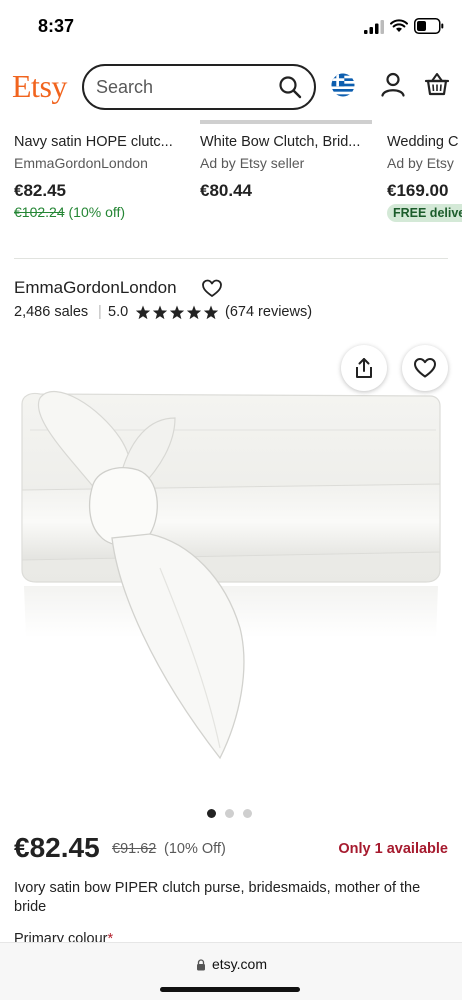  I want to click on product-original-price: €91.62, so click(134, 849).